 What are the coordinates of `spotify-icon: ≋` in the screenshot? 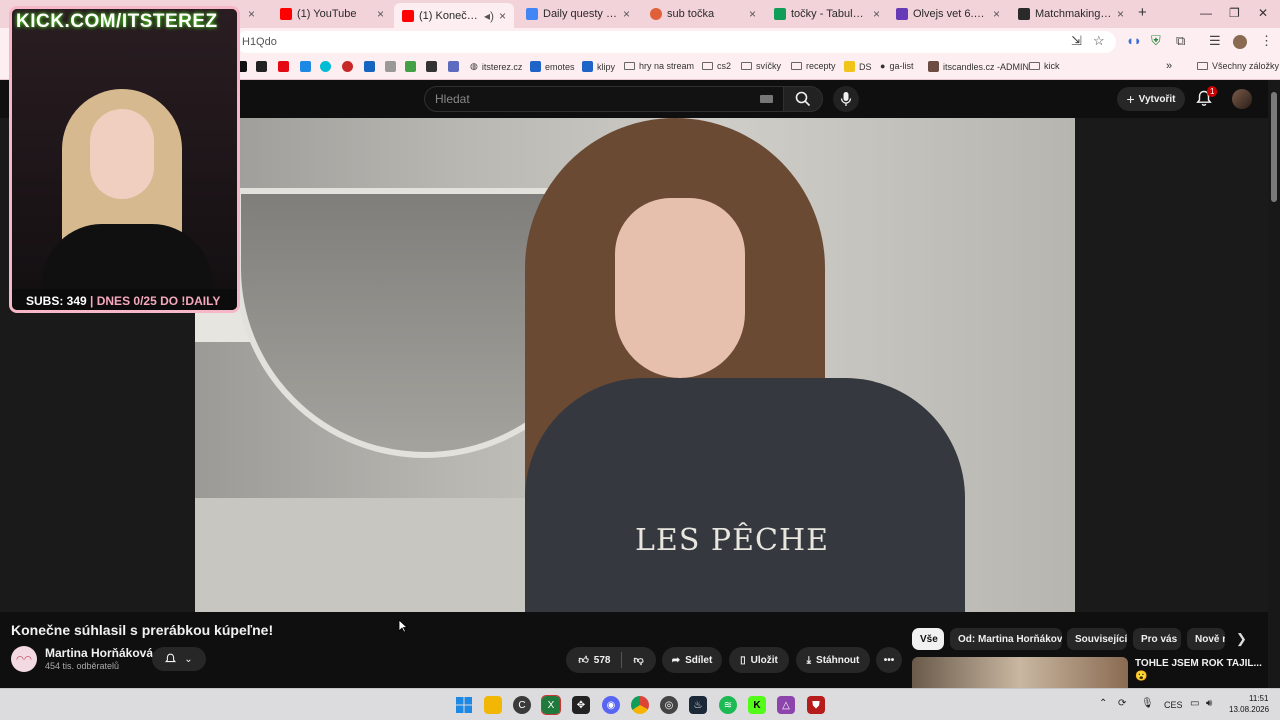 It's located at (728, 705).